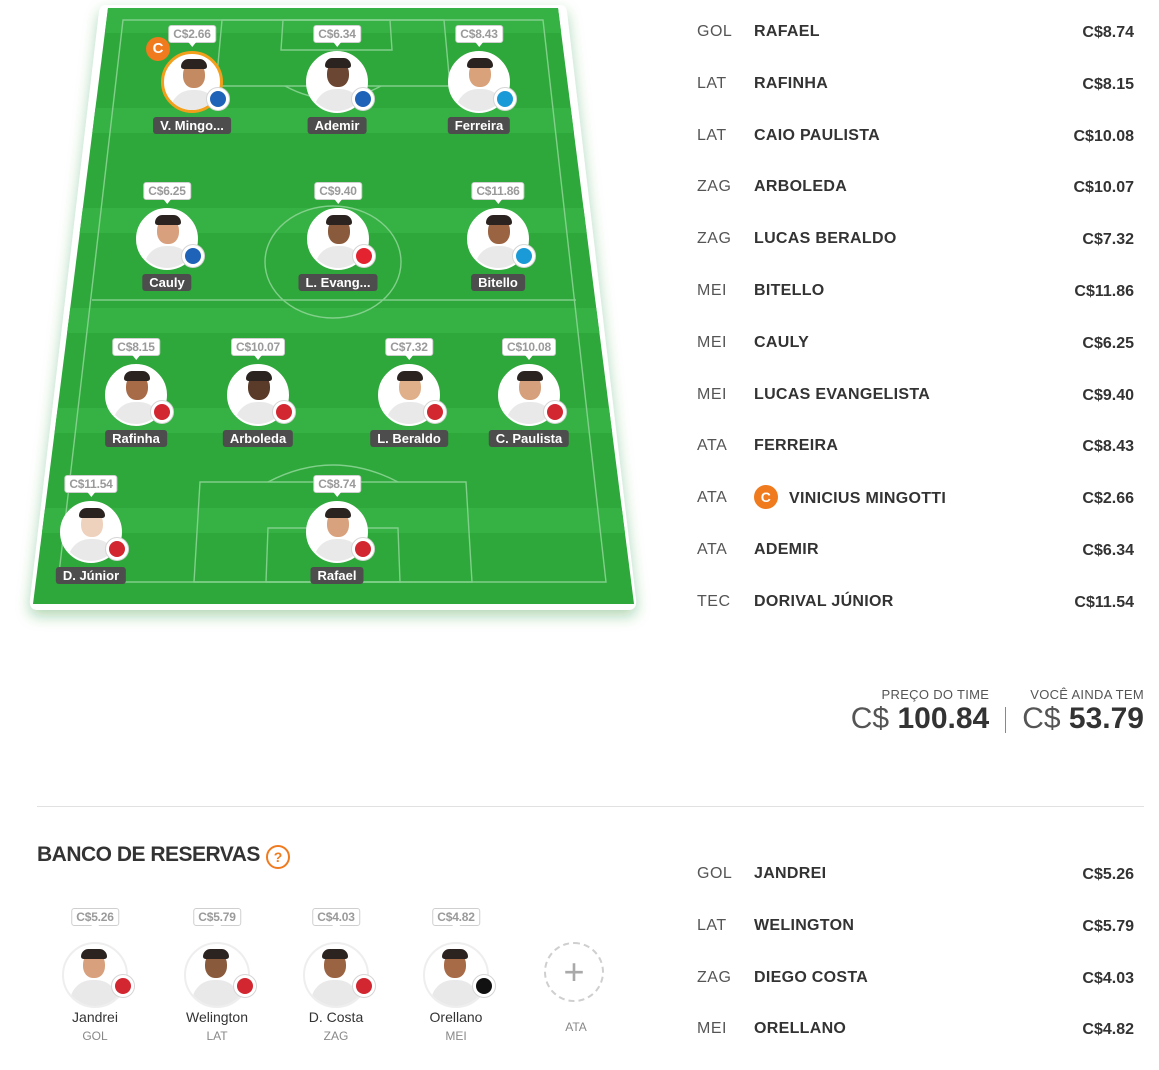  What do you see at coordinates (409, 349) in the screenshot?
I see `player-price: C$7.32` at bounding box center [409, 349].